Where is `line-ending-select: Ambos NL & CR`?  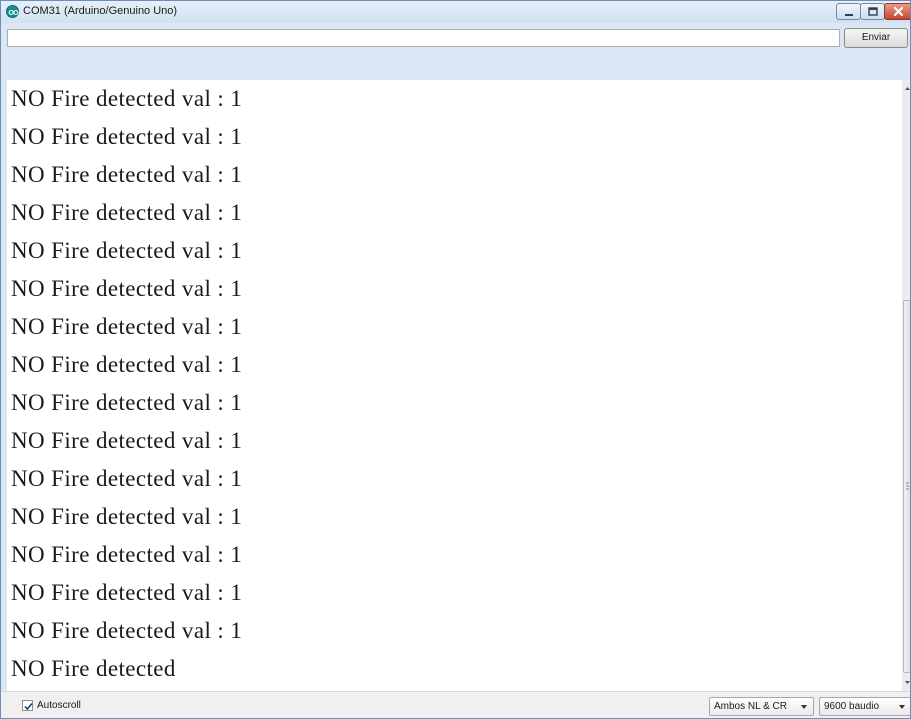 line-ending-select: Ambos NL & CR is located at coordinates (761, 706).